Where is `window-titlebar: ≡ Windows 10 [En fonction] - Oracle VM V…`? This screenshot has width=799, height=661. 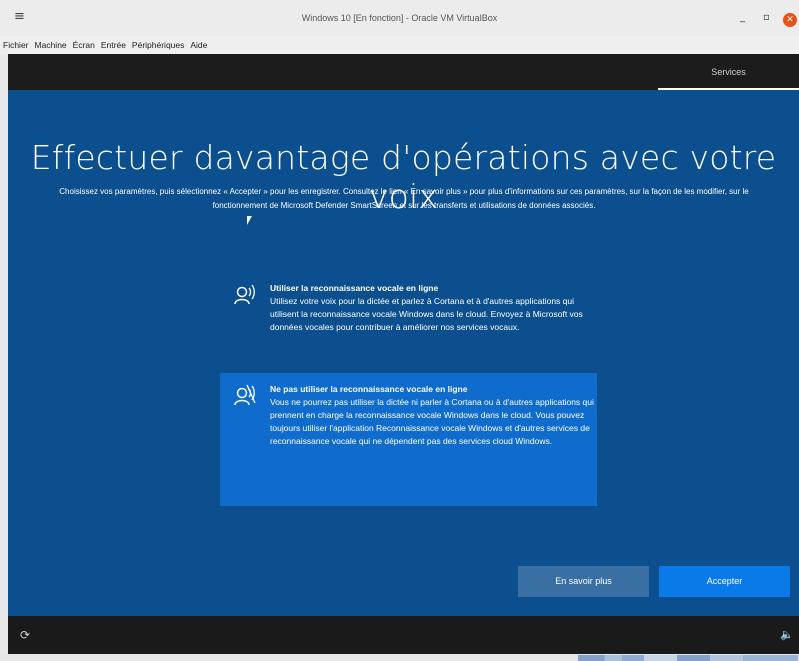
window-titlebar: ≡ Windows 10 [En fonction] - Oracle VM V… is located at coordinates (399, 18).